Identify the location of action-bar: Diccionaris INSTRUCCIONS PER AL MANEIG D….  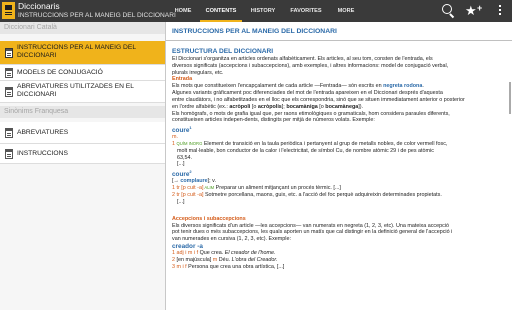
(256, 11).